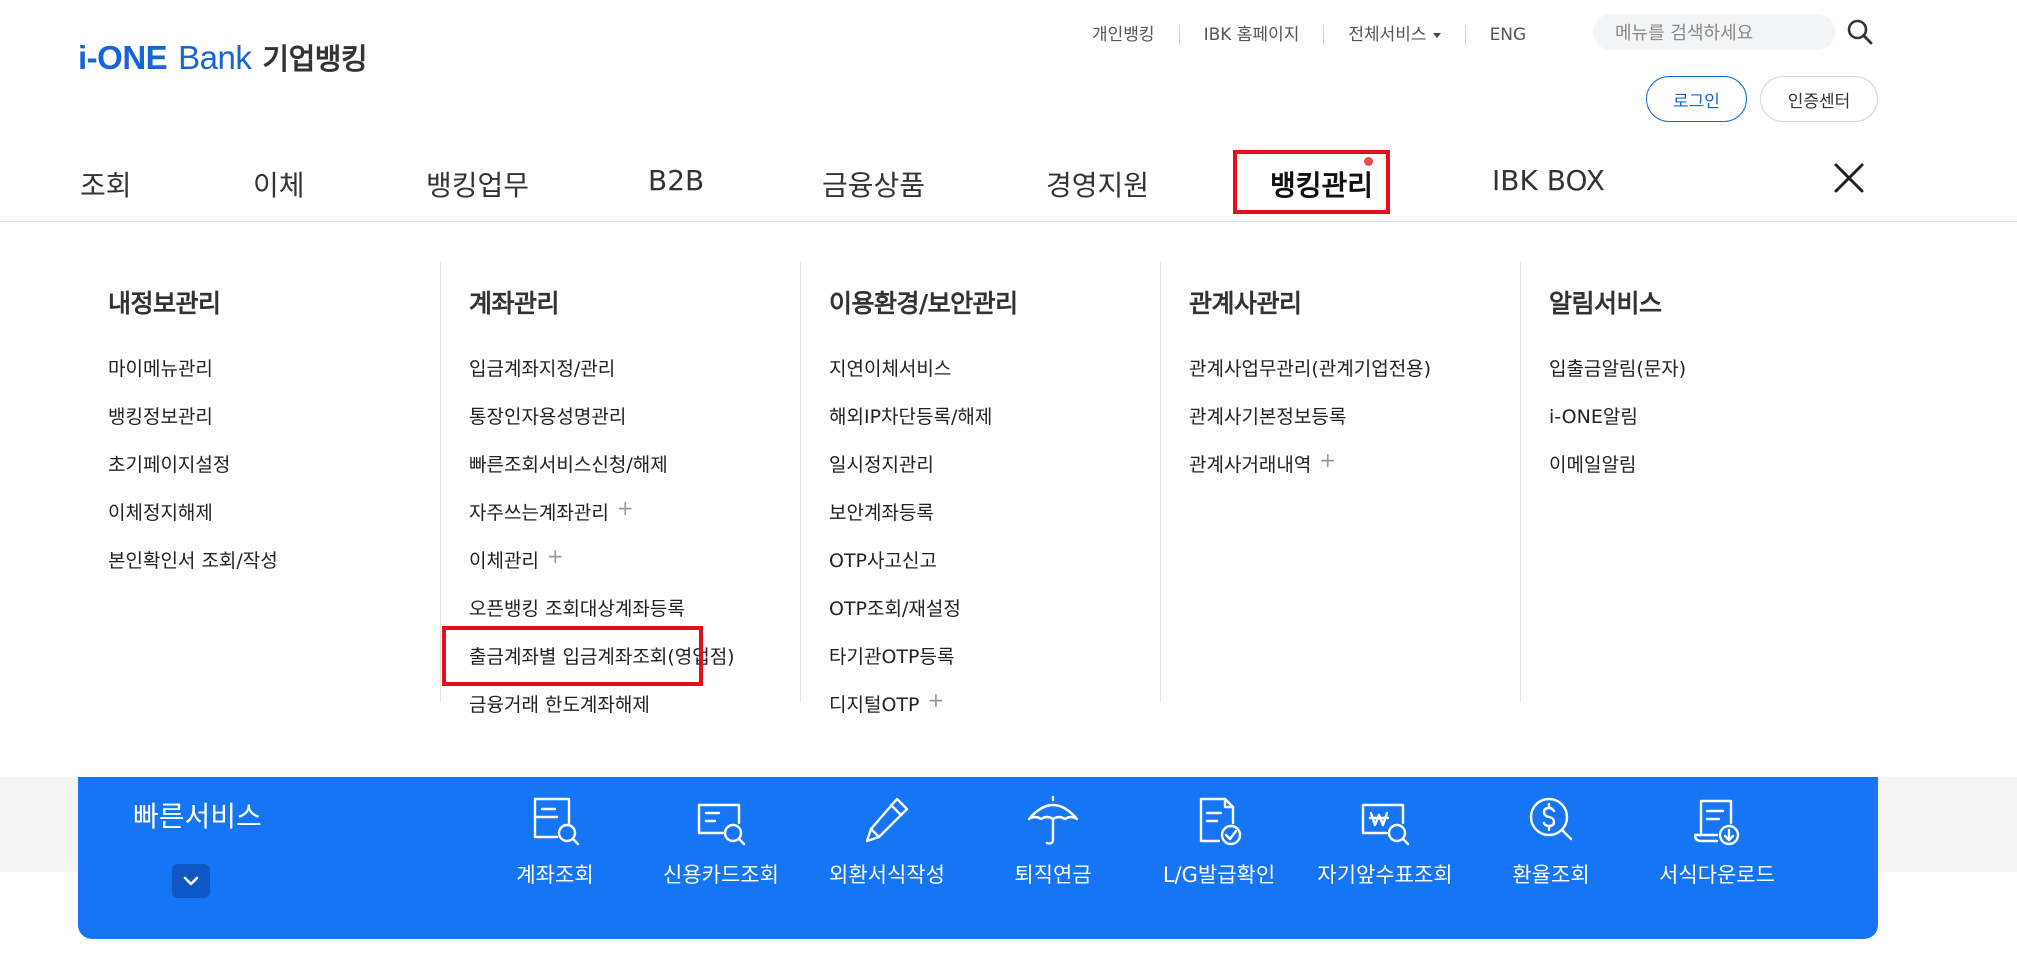  Describe the element at coordinates (1819, 99) in the screenshot. I see `certificate-center-button: 인증센터` at that location.